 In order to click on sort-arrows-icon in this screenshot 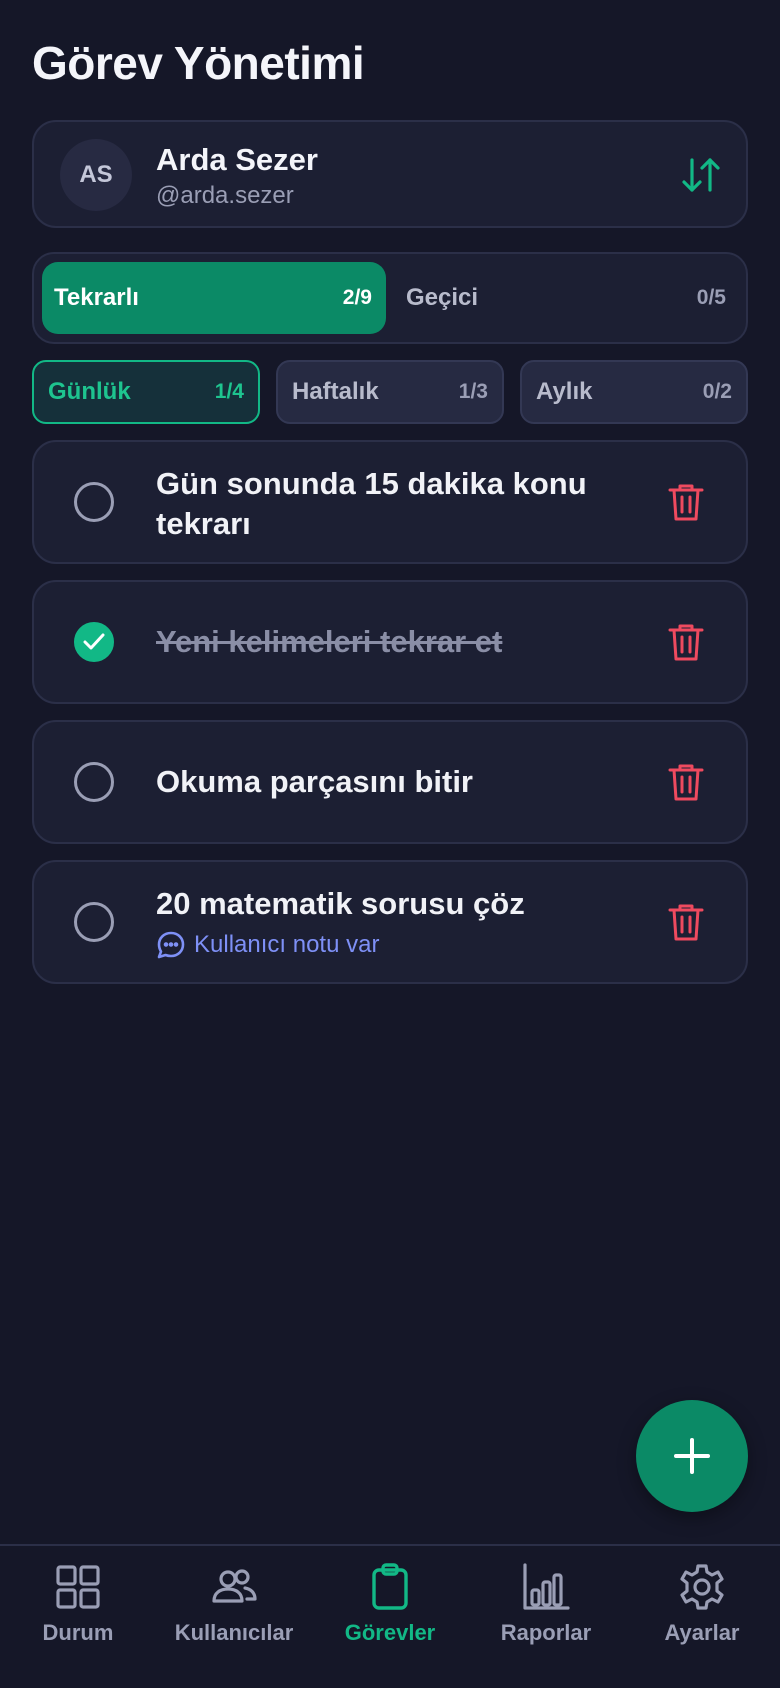, I will do `click(701, 175)`.